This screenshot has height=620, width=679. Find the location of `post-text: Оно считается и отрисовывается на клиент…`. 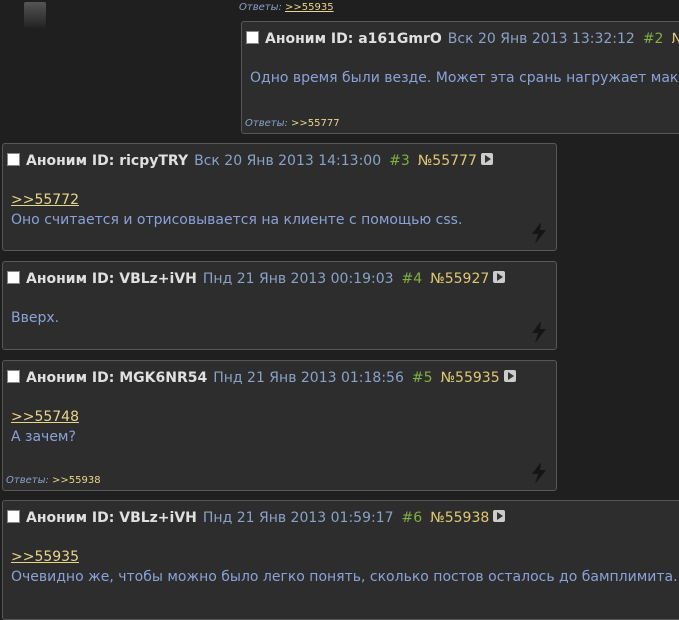

post-text: Оно считается и отрисовывается на клиент… is located at coordinates (237, 220).